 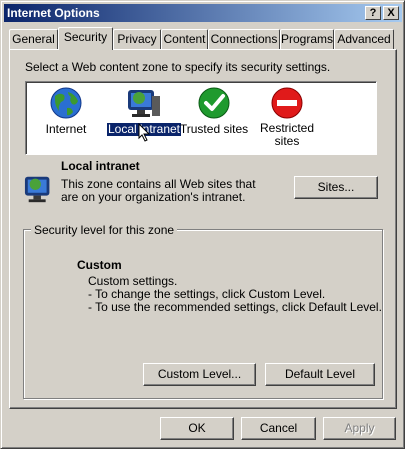 I want to click on window-title: Internet Options, so click(x=53, y=13).